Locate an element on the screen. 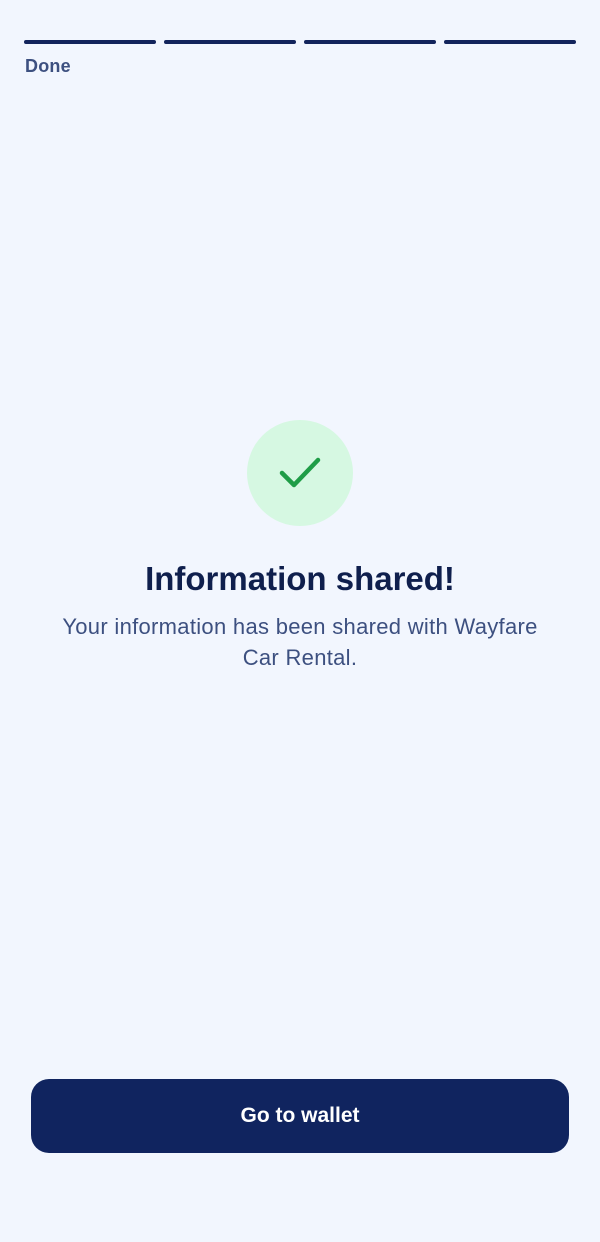  step-label: Done is located at coordinates (48, 66).